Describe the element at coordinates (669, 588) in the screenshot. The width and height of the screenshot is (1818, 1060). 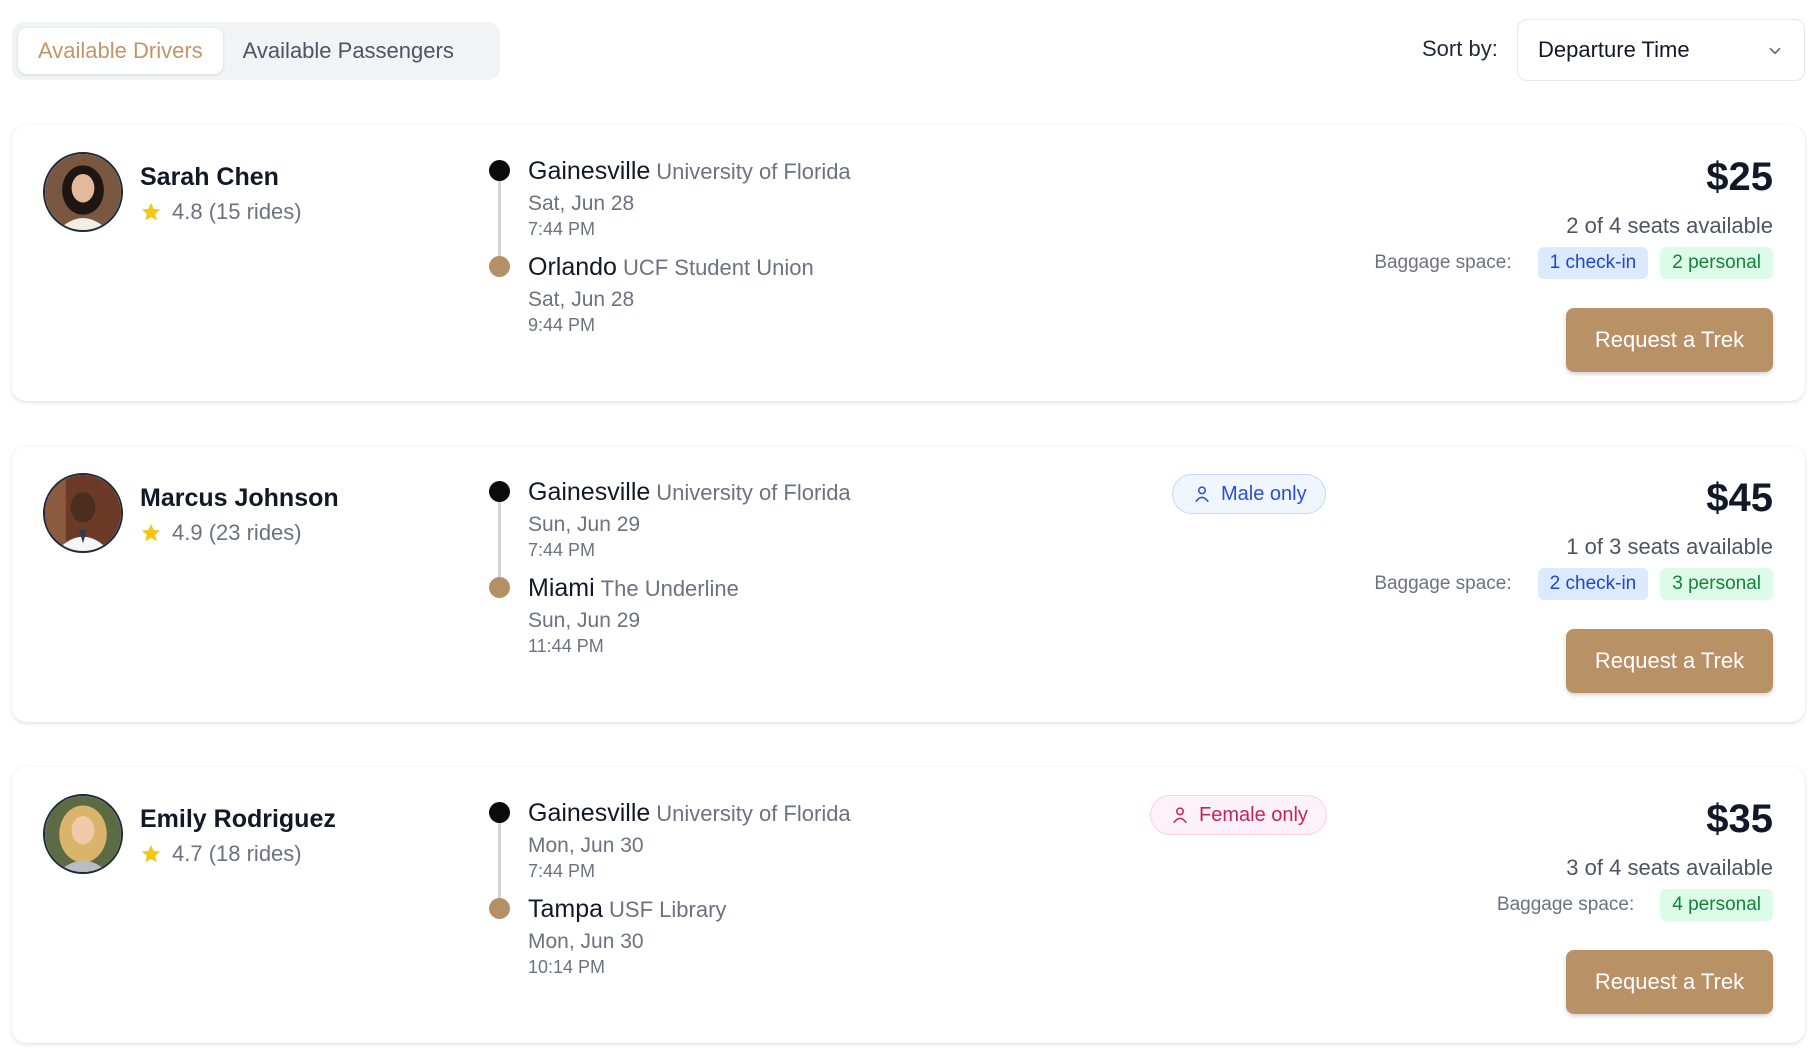
I see `destination-place: The Underline` at that location.